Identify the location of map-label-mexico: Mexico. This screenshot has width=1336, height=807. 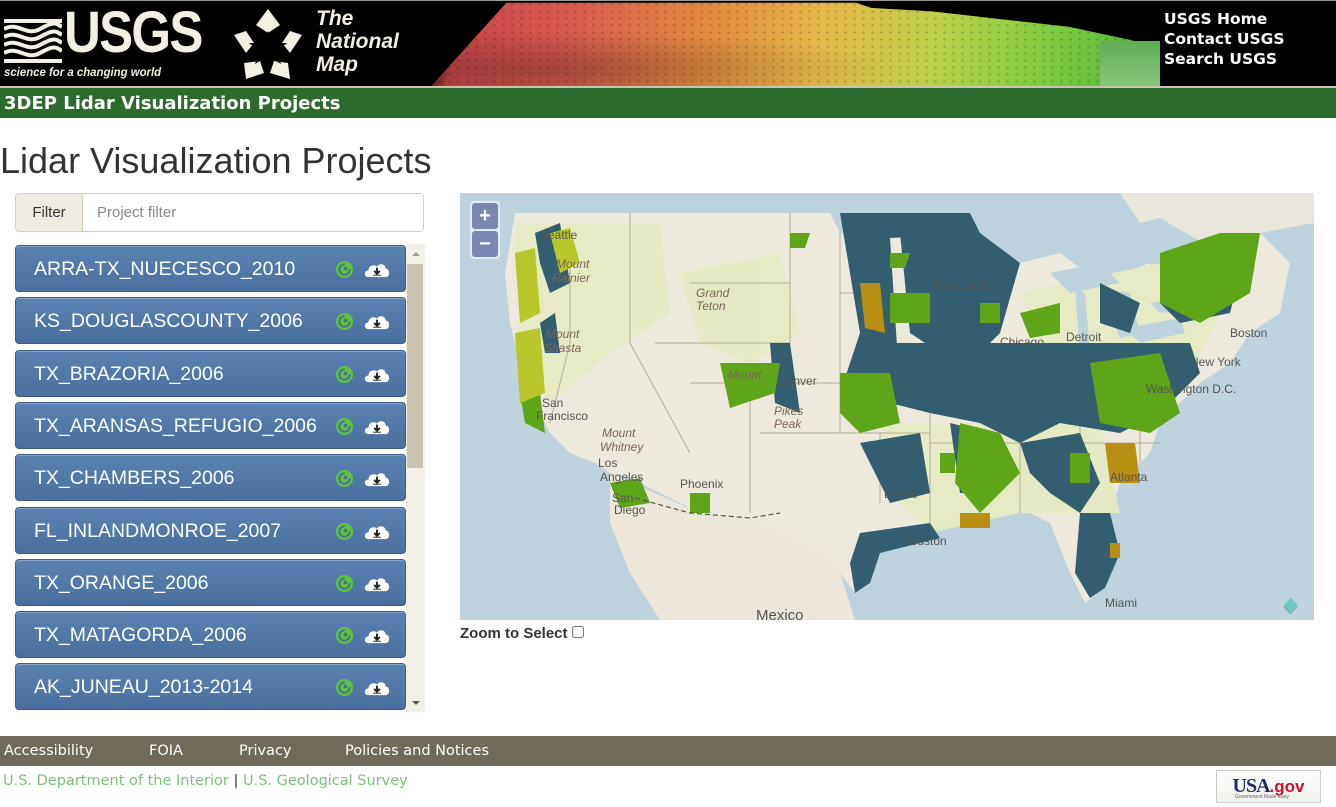
(780, 613).